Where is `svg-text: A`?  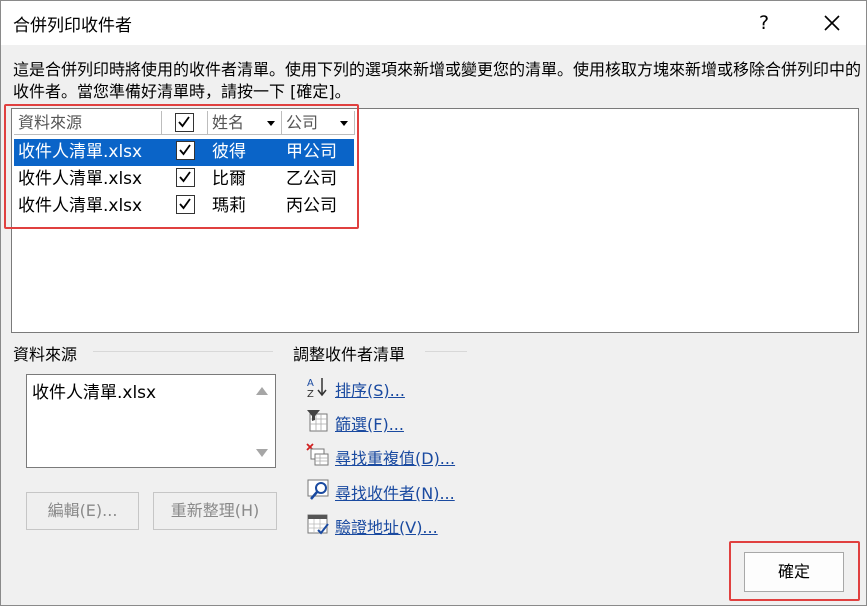 svg-text: A is located at coordinates (310, 383).